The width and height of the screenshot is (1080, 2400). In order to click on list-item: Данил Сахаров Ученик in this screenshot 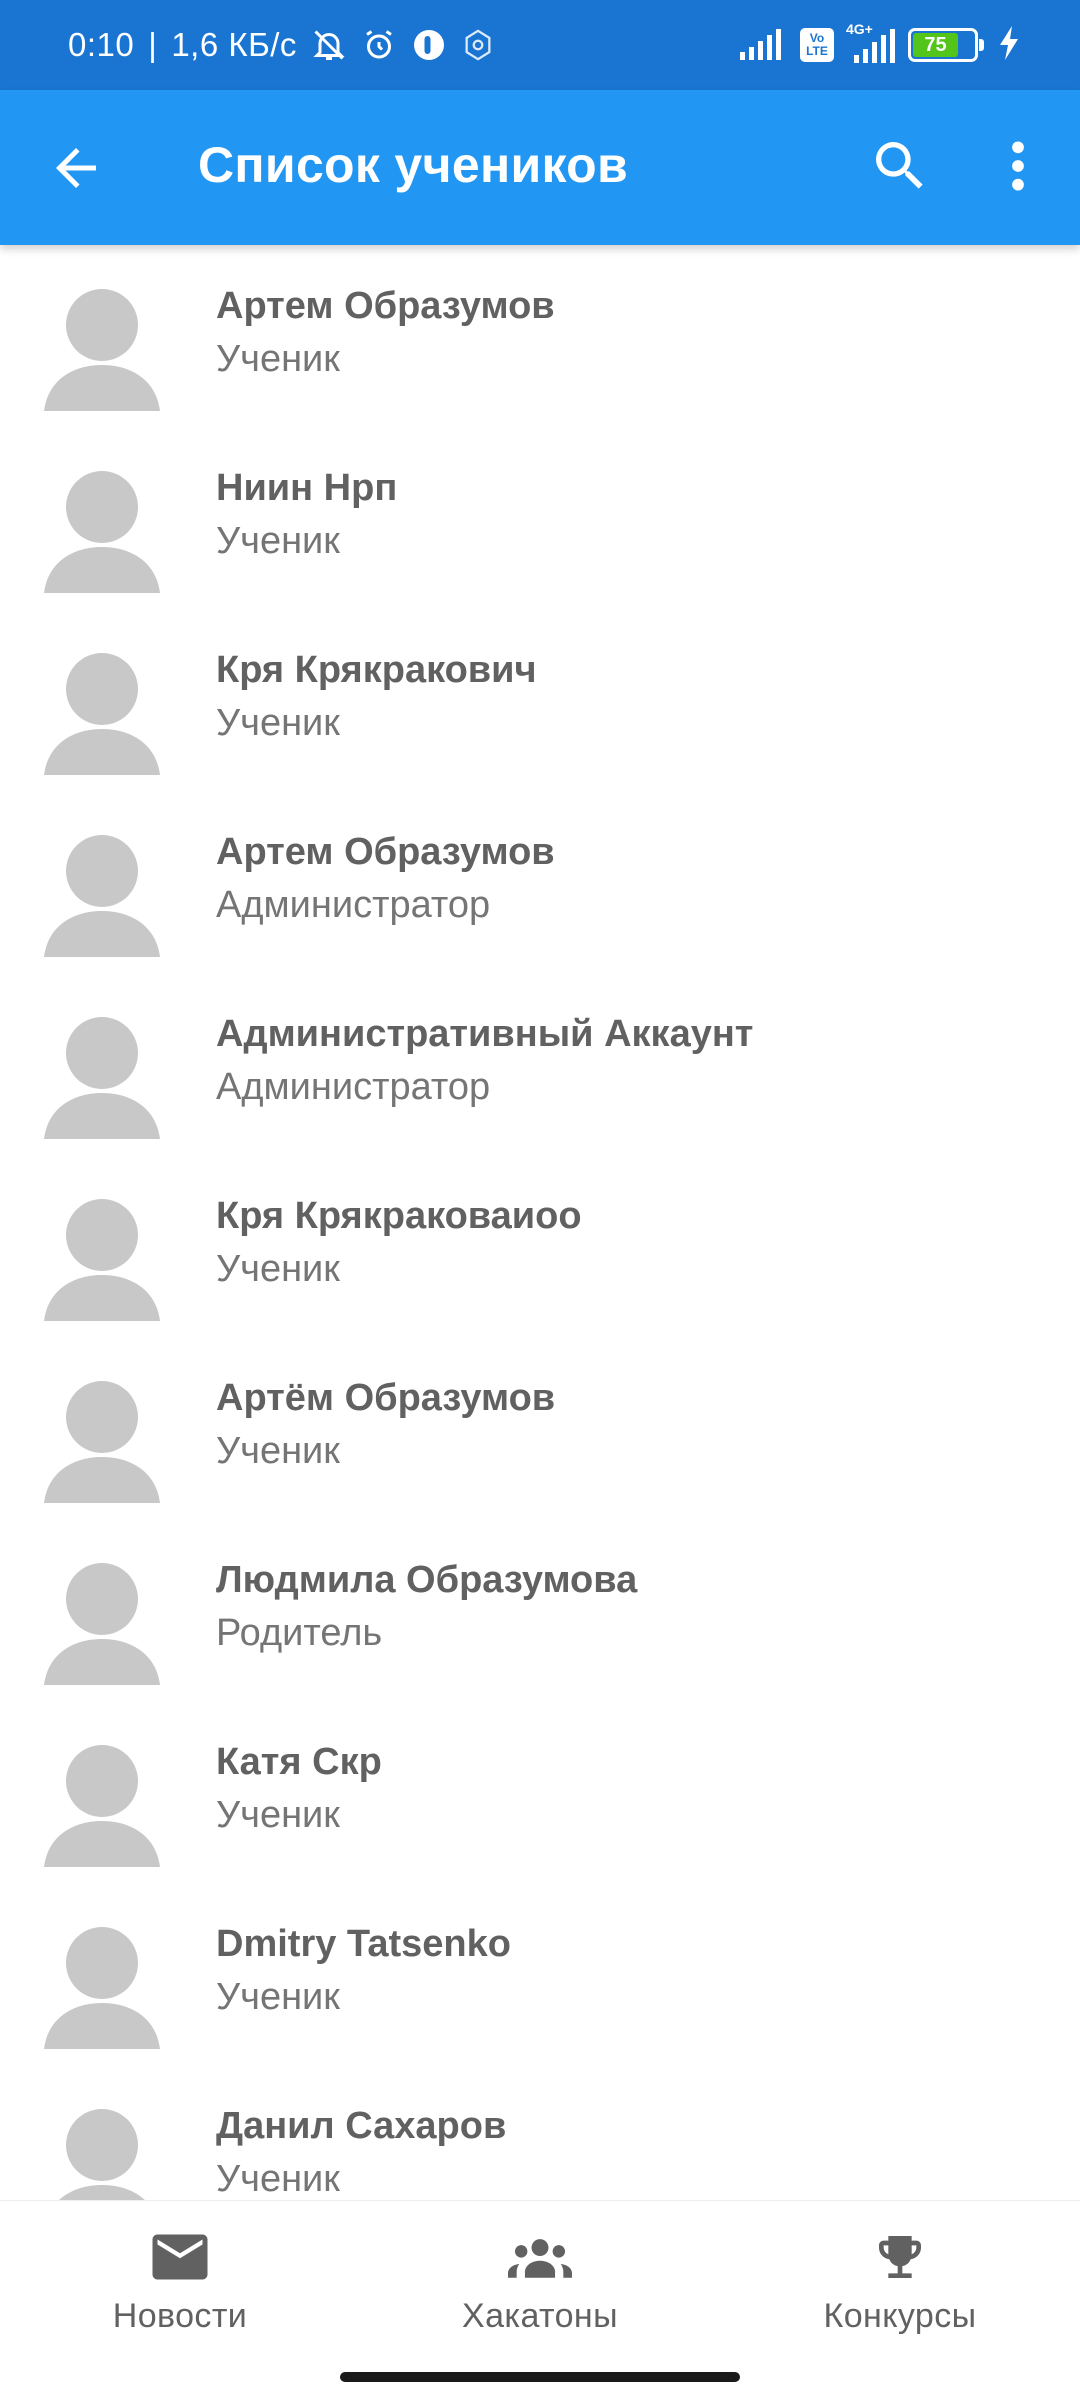, I will do `click(540, 2132)`.